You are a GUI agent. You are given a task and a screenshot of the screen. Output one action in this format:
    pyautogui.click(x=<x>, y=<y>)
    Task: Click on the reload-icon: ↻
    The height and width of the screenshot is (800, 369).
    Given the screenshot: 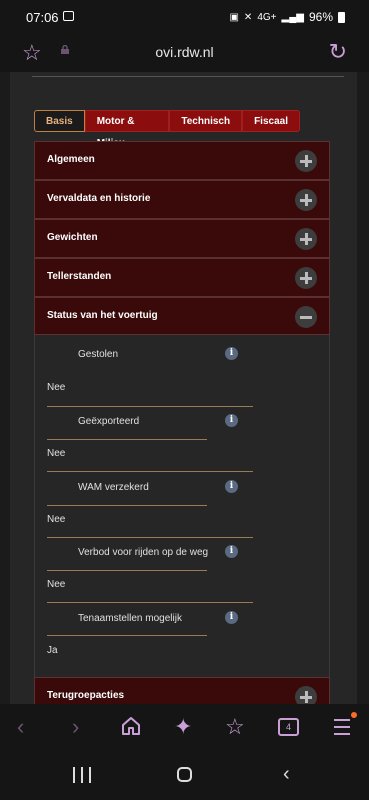 What is the action you would take?
    pyautogui.click(x=338, y=52)
    